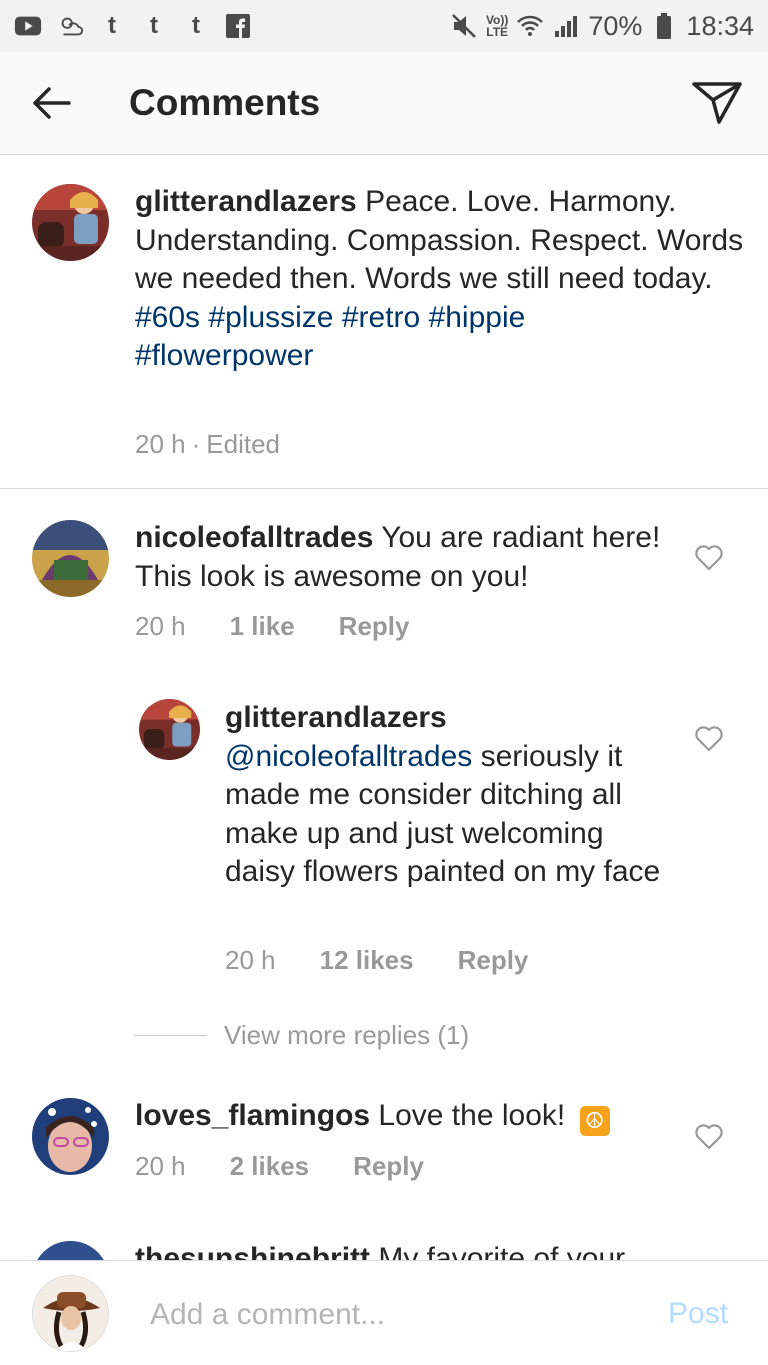 This screenshot has width=768, height=1365. Describe the element at coordinates (566, 26) in the screenshot. I see `signal-icon` at that location.